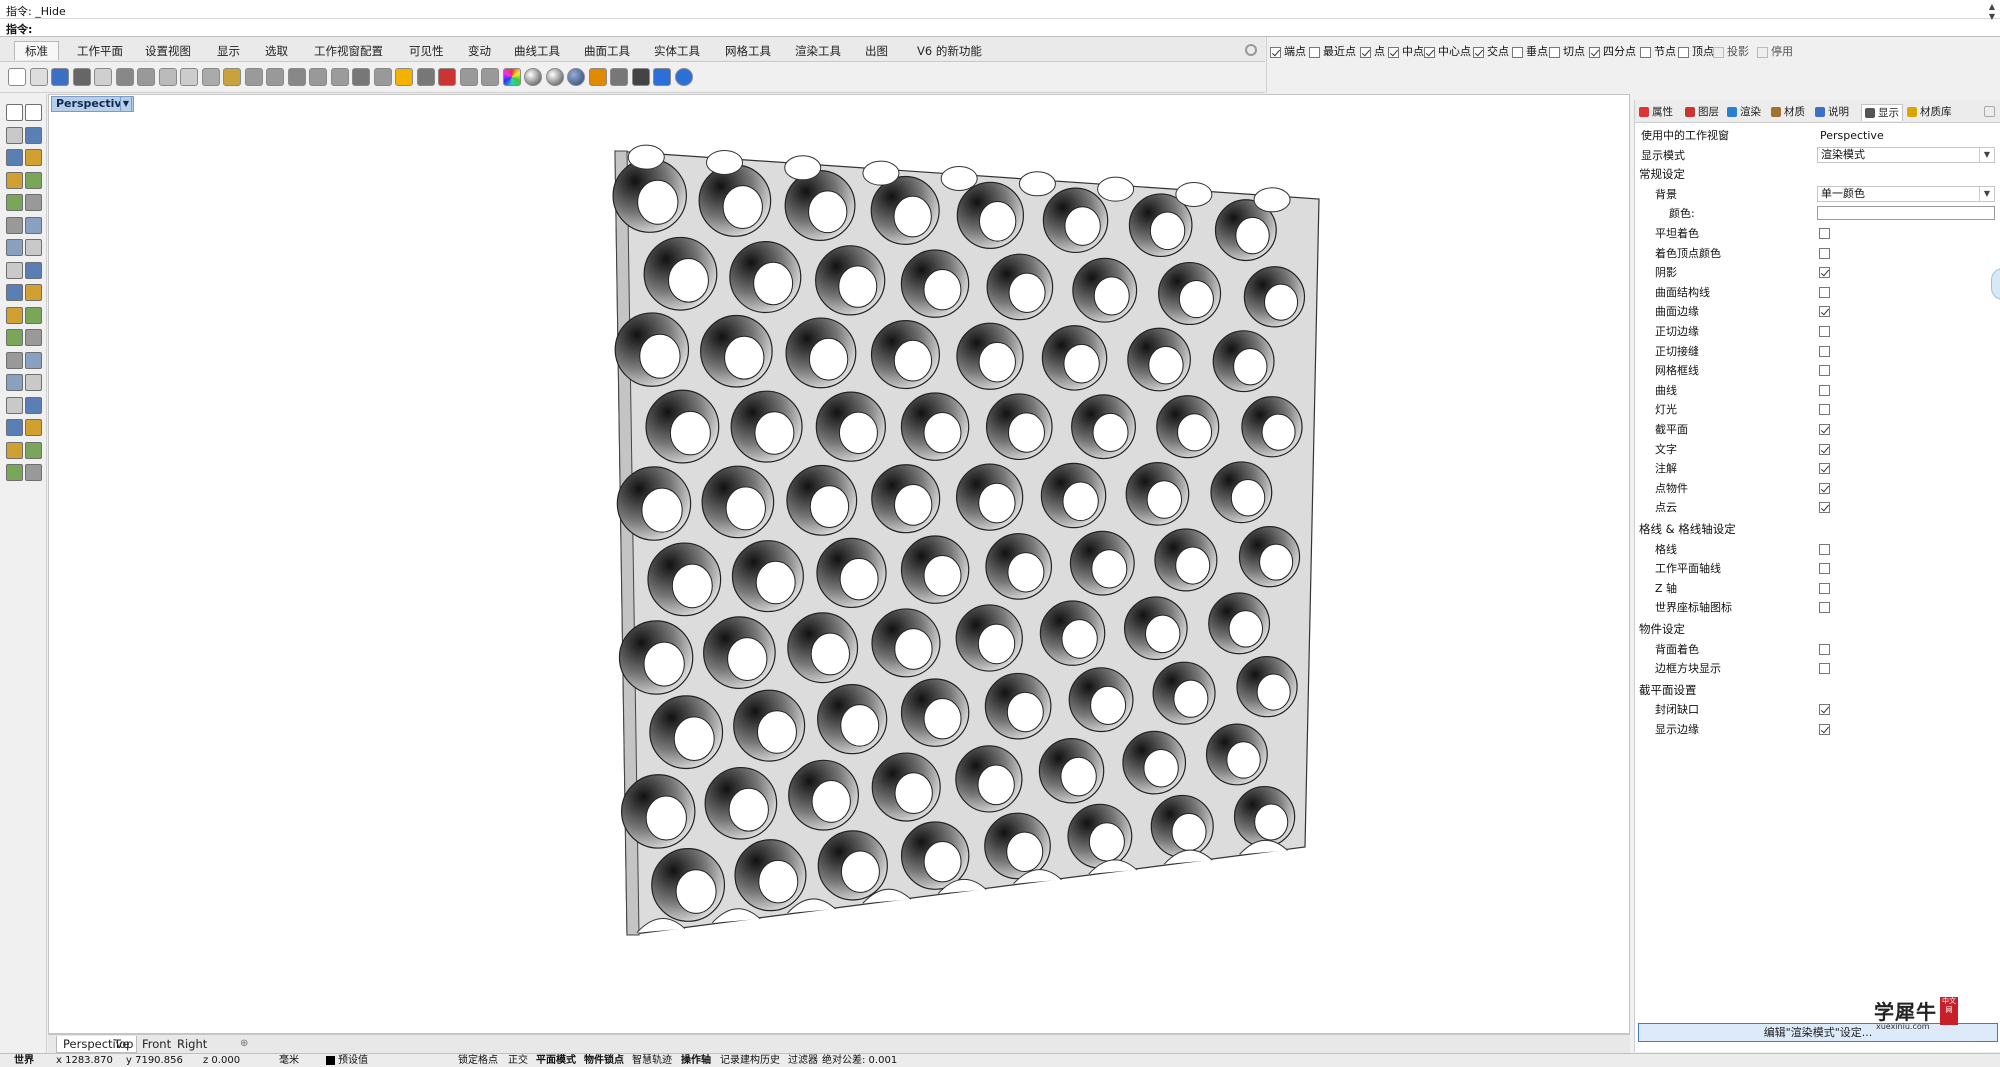 The width and height of the screenshot is (2000, 1067). I want to click on toolbar-tab-5: 工作视窗配置, so click(348, 50).